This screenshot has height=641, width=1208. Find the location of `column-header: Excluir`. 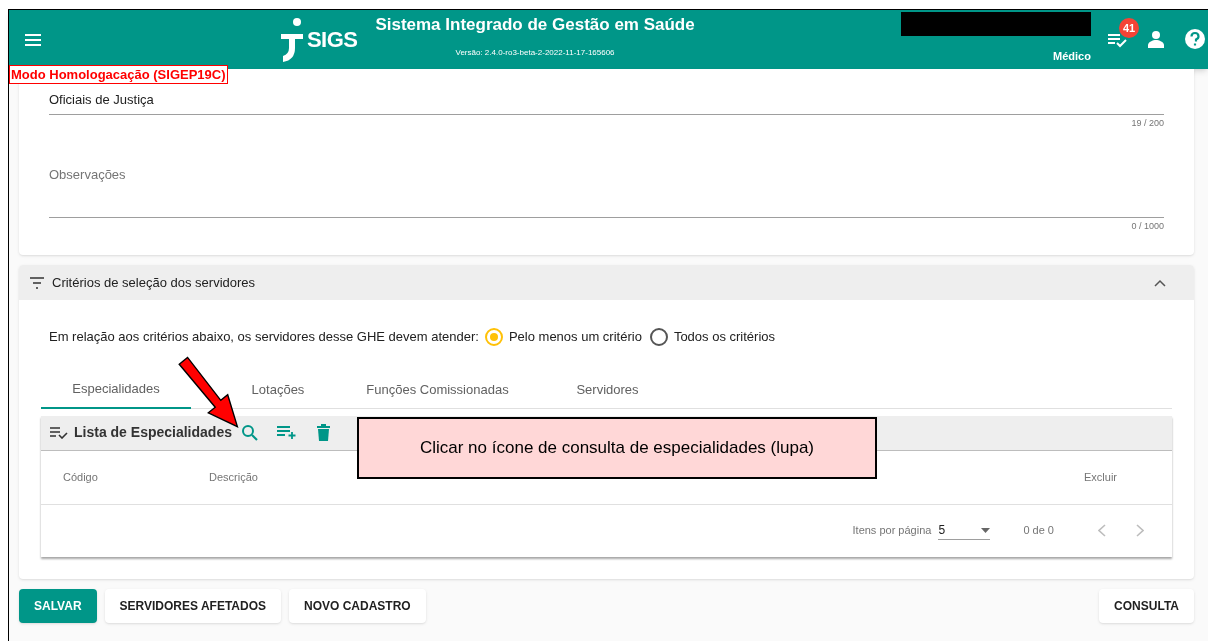

column-header: Excluir is located at coordinates (1100, 476).